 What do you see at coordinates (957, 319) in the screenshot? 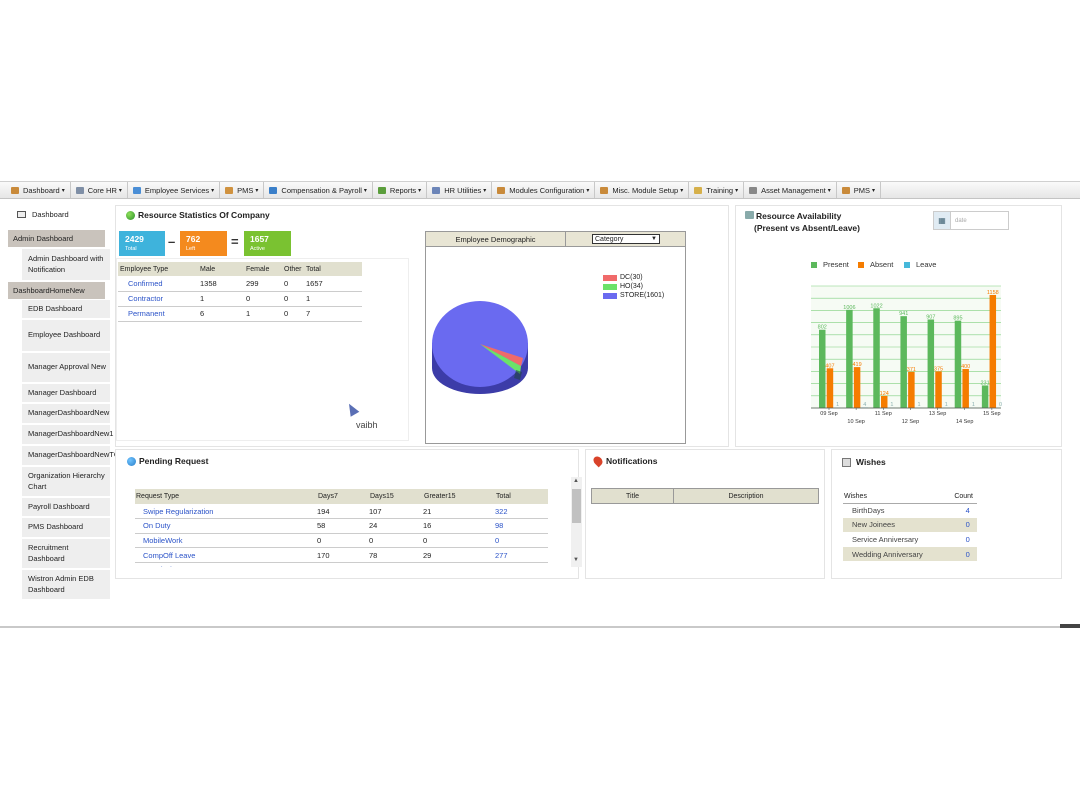
I see `data-label: 895` at bounding box center [957, 319].